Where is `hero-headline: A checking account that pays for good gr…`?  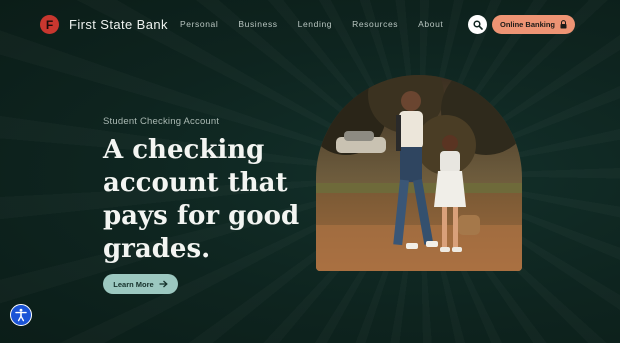 hero-headline: A checking account that pays for good gr… is located at coordinates (201, 199).